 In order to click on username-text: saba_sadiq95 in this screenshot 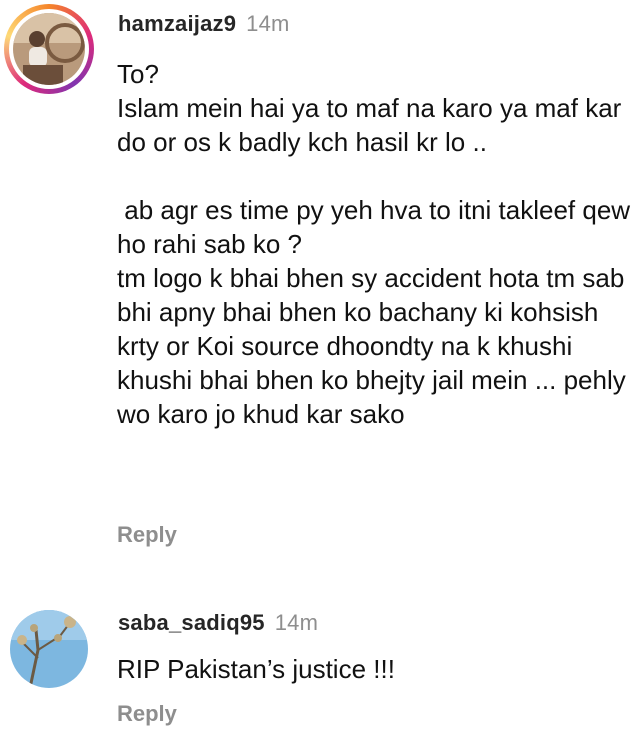, I will do `click(191, 622)`.